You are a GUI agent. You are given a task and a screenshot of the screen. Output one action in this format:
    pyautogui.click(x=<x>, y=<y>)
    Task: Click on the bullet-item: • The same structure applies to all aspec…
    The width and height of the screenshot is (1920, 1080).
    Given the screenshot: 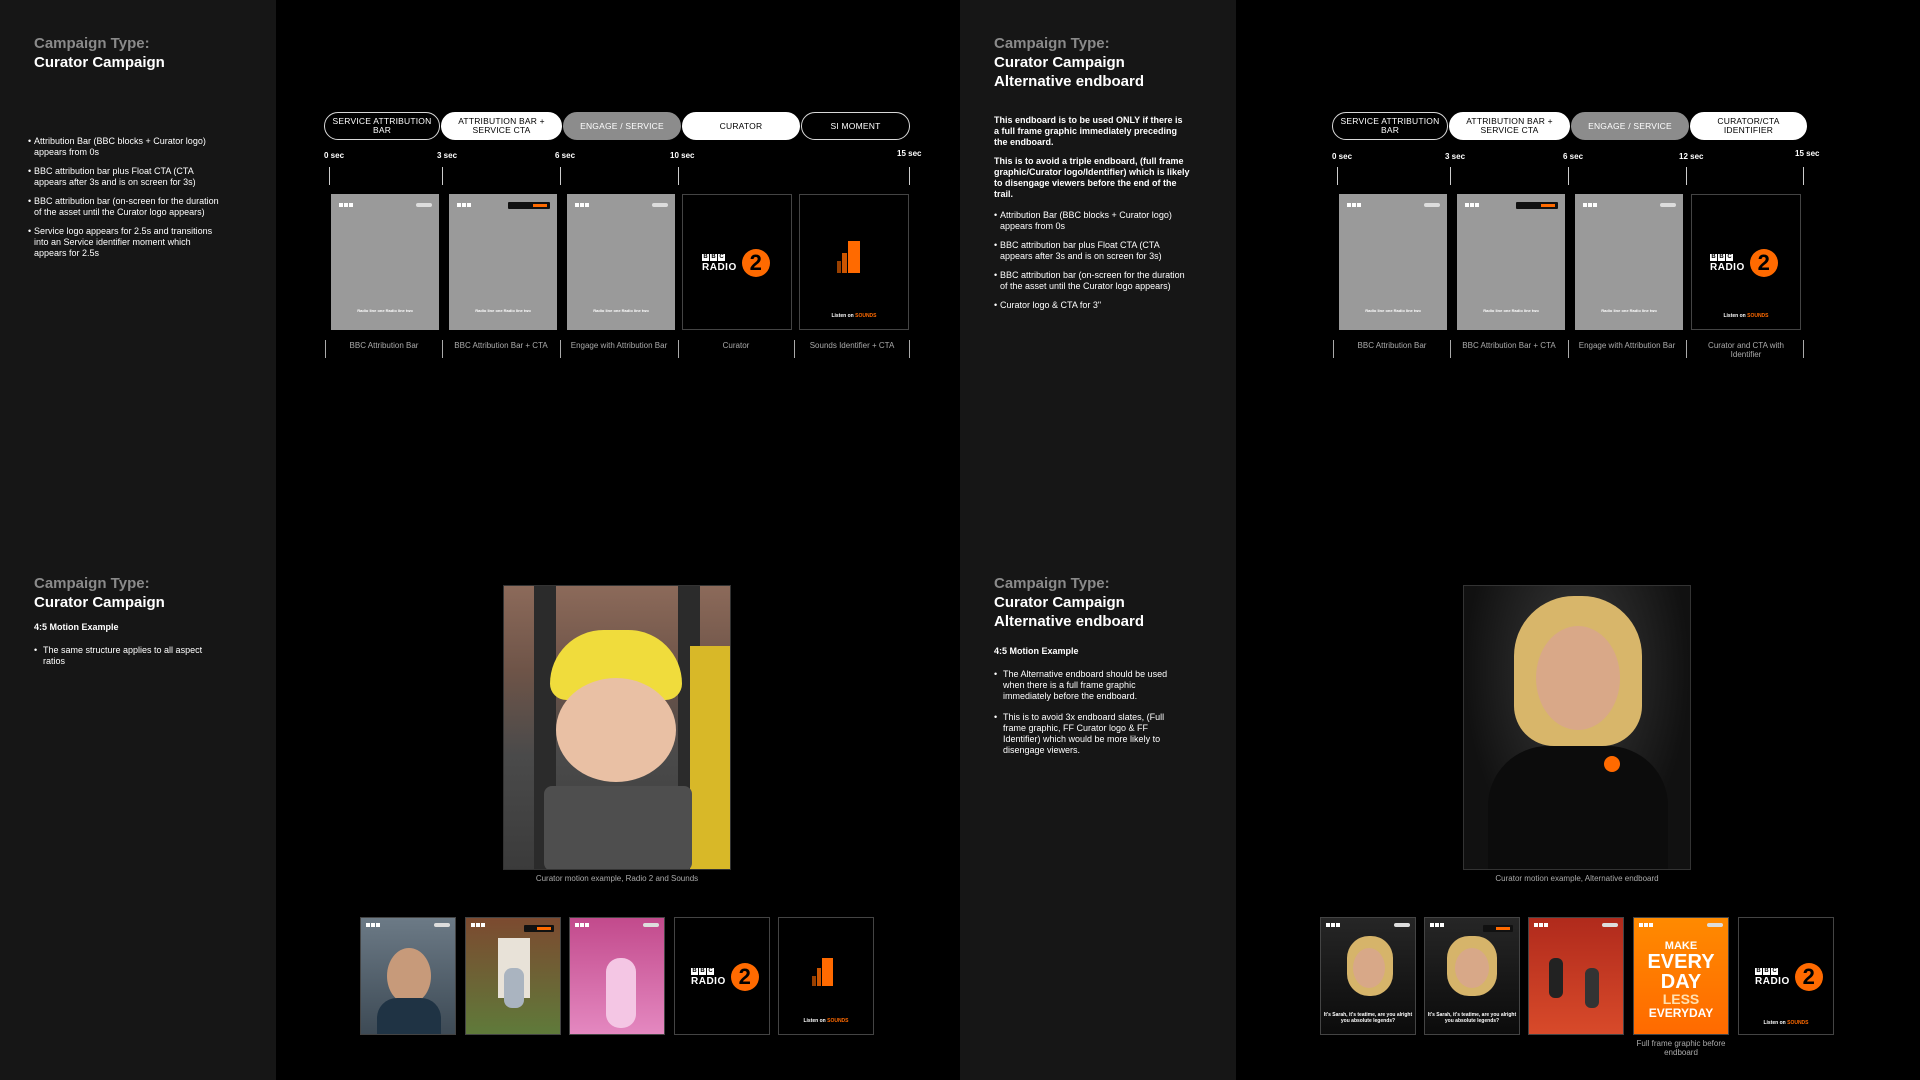 What is the action you would take?
    pyautogui.click(x=118, y=655)
    